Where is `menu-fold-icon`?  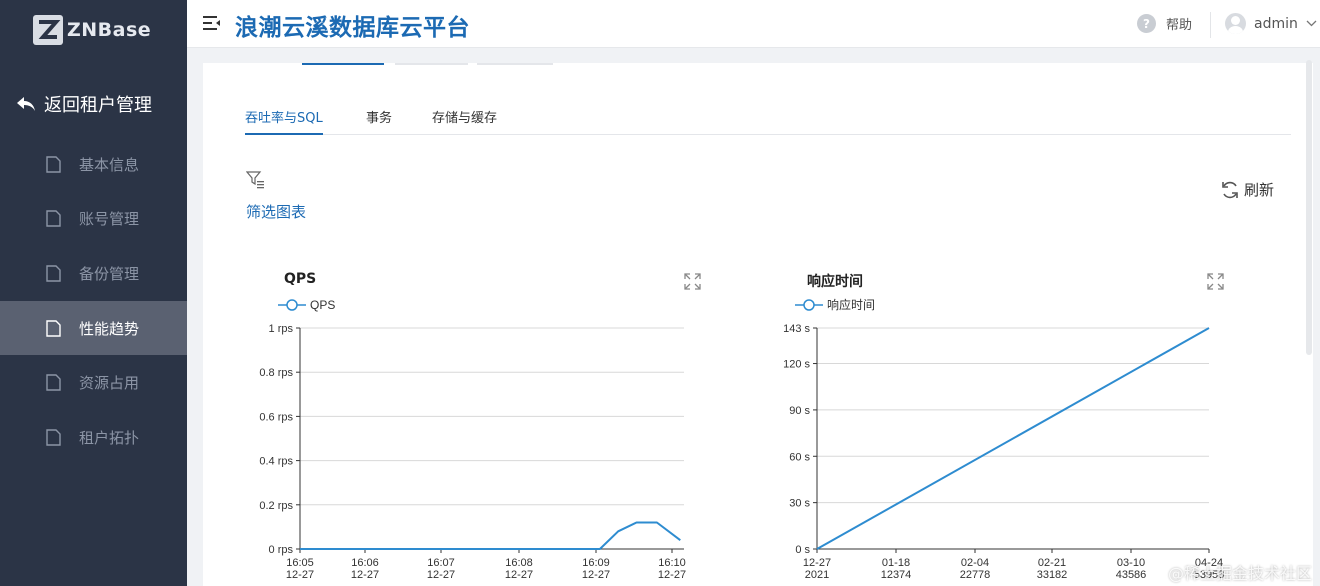
menu-fold-icon is located at coordinates (212, 23).